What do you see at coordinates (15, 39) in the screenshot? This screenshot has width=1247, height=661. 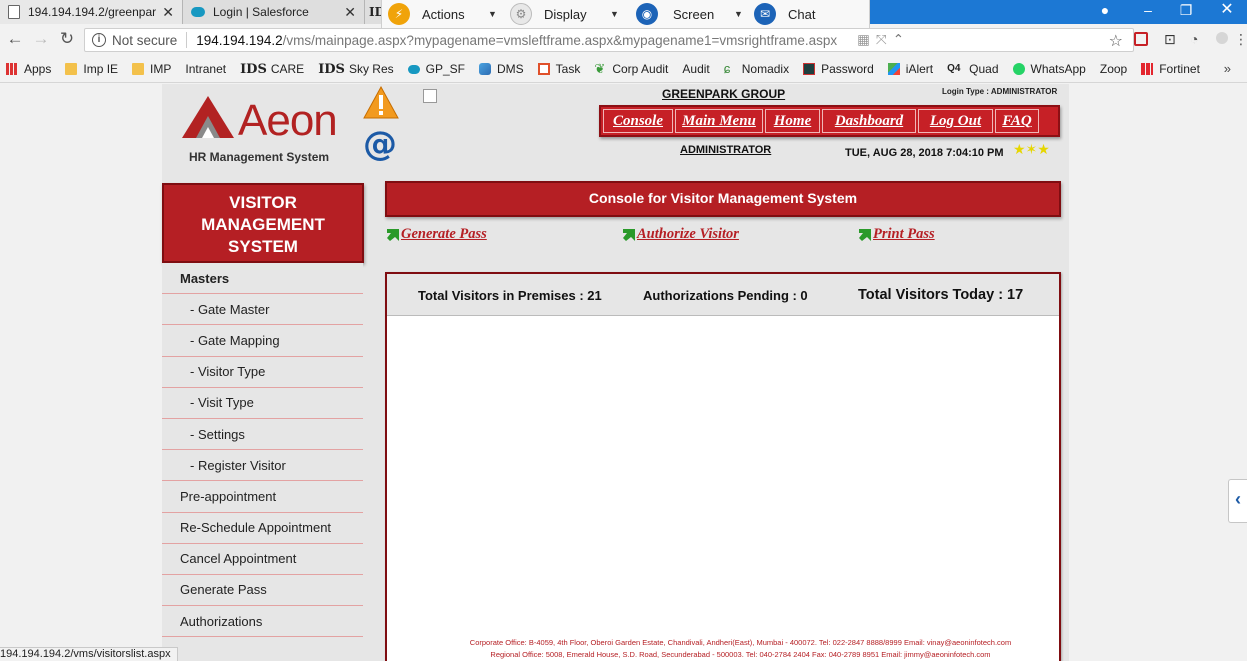 I see `back-arrow-icon: ←` at bounding box center [15, 39].